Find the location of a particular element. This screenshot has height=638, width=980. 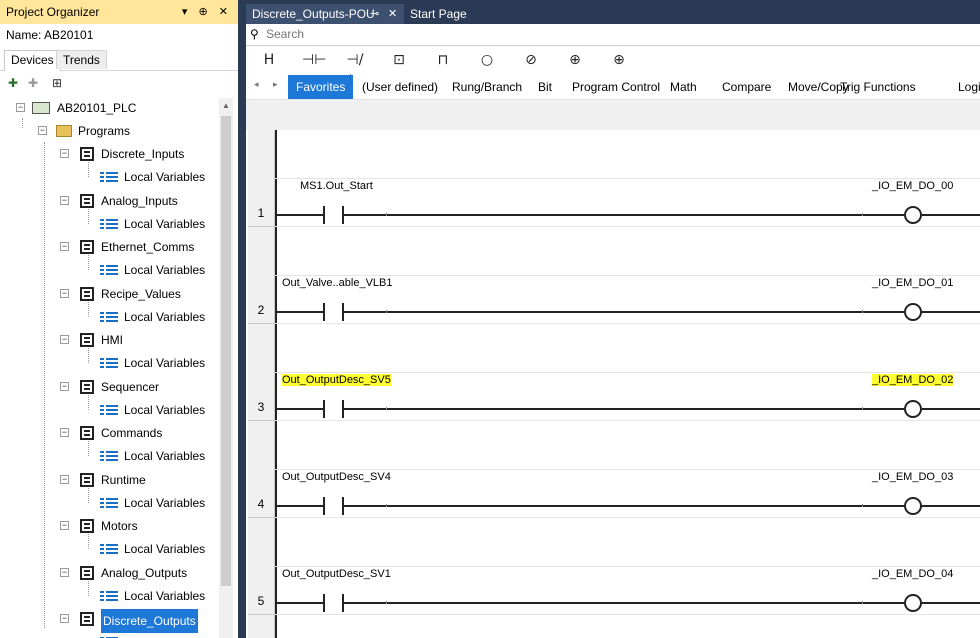

tree-item-label: Sequencer is located at coordinates (130, 386).